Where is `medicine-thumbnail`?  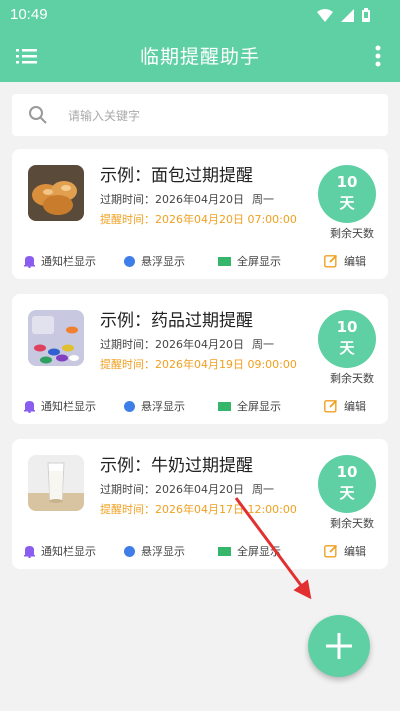
medicine-thumbnail is located at coordinates (56, 338).